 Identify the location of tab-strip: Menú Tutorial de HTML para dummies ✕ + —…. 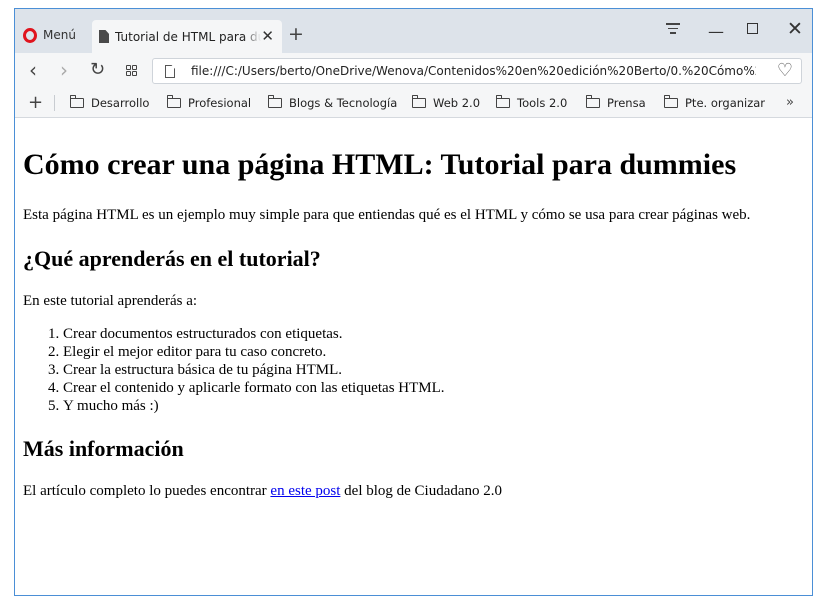
(413, 31).